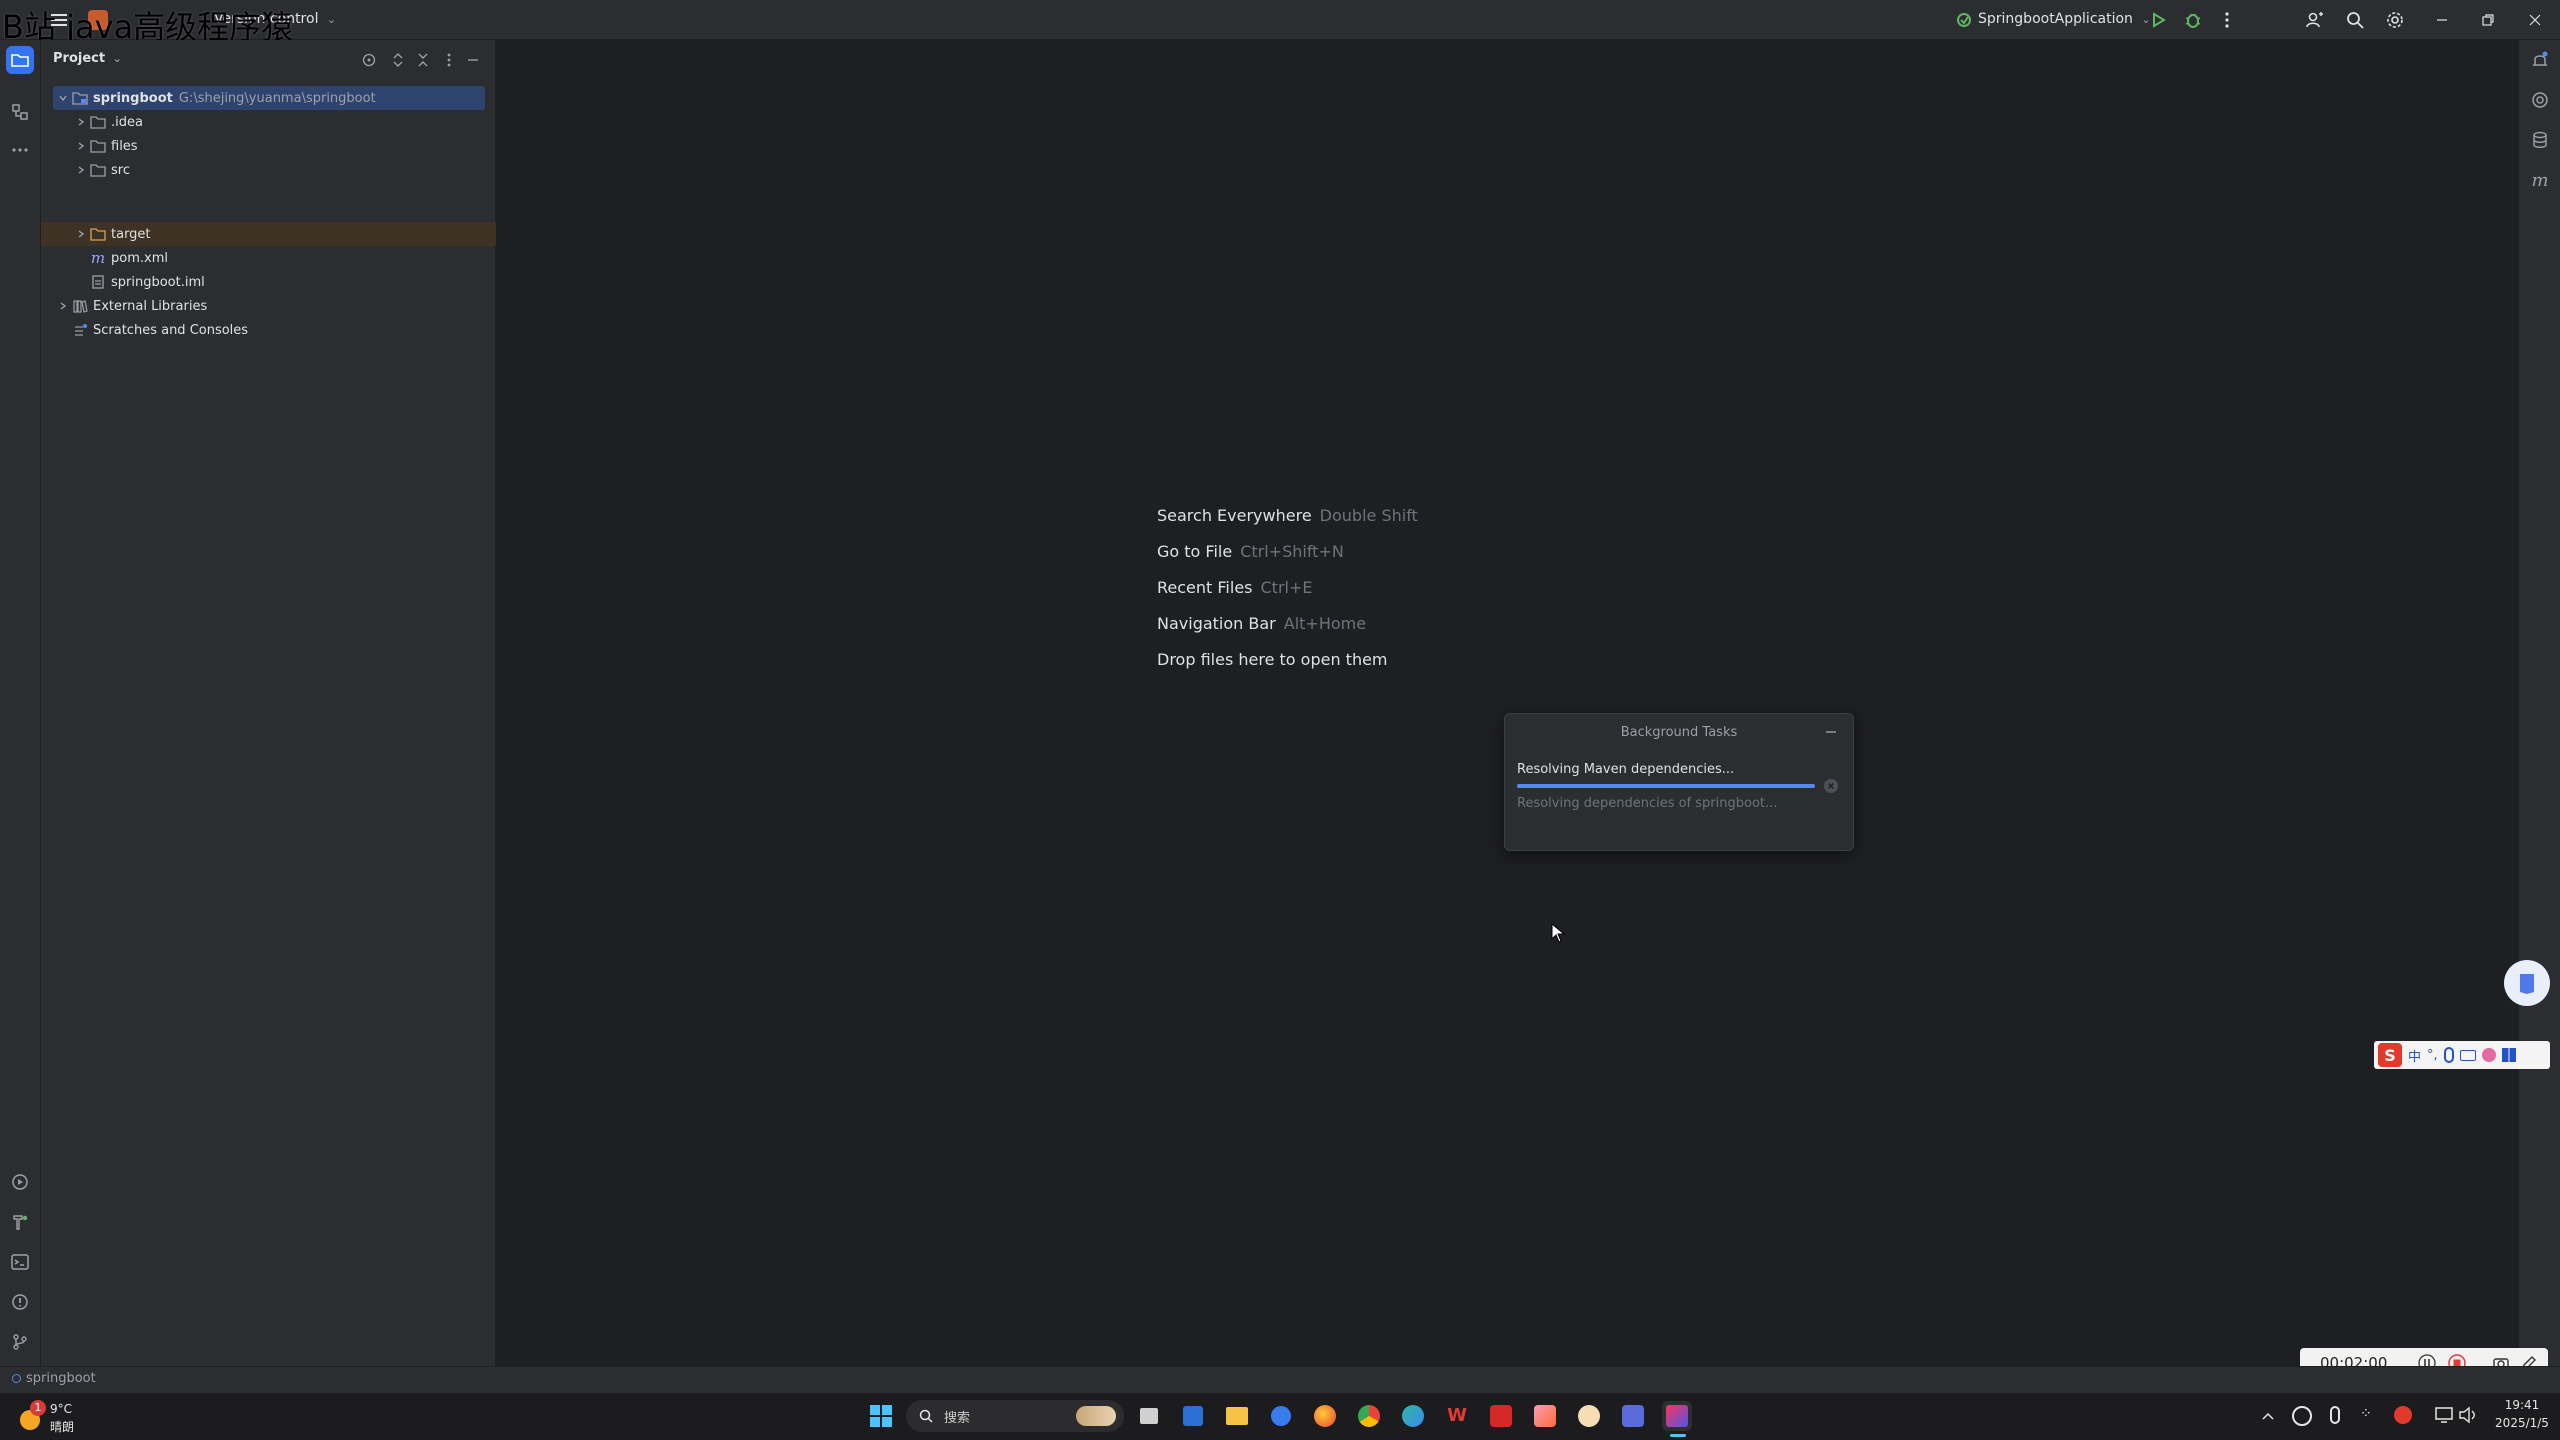 This screenshot has width=2560, height=1440. Describe the element at coordinates (1237, 1416) in the screenshot. I see `file-explorer-icon` at that location.